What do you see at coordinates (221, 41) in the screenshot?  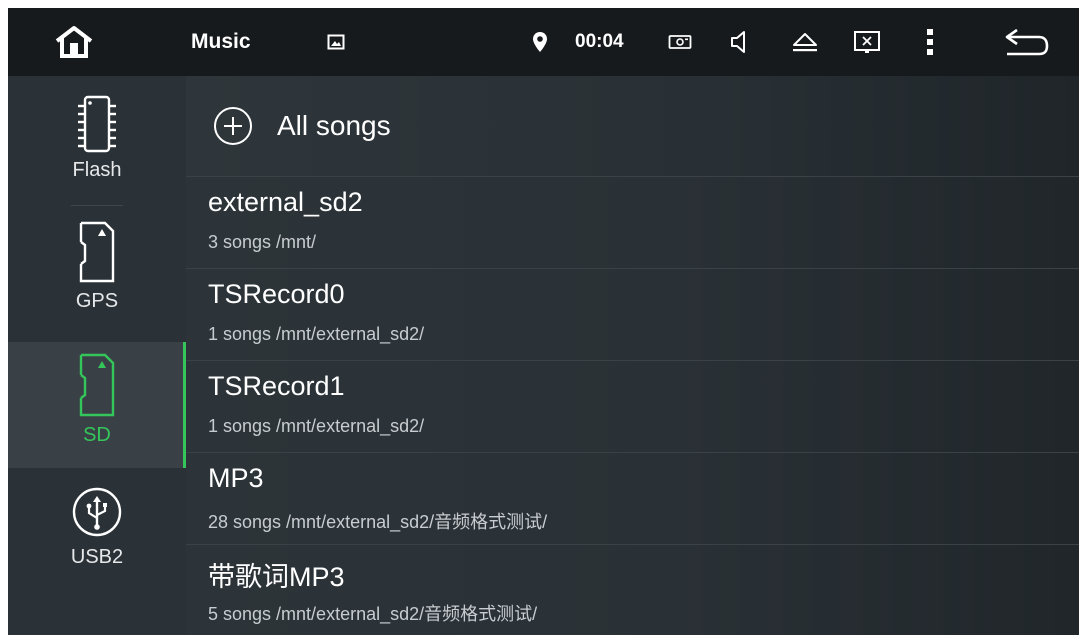 I see `app-title: Music` at bounding box center [221, 41].